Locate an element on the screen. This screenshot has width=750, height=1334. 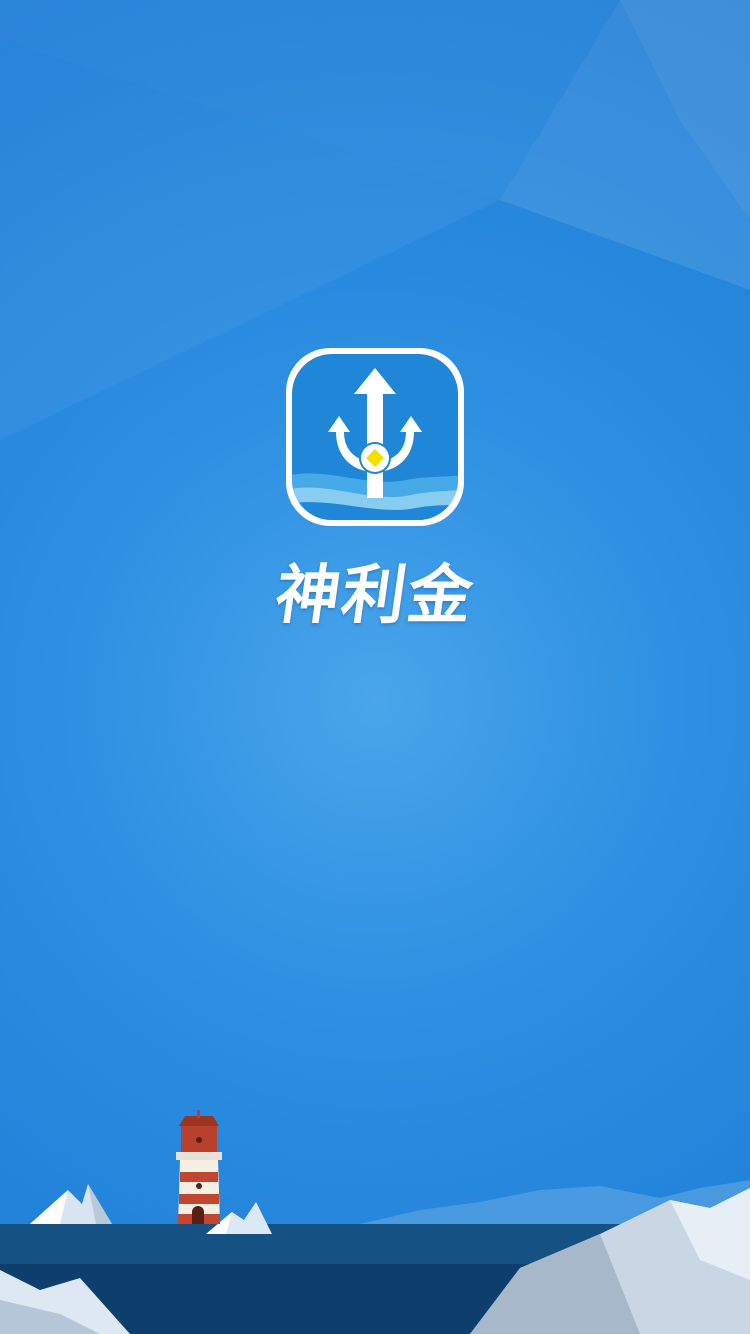
app-name: 神利金 is located at coordinates (375, 596).